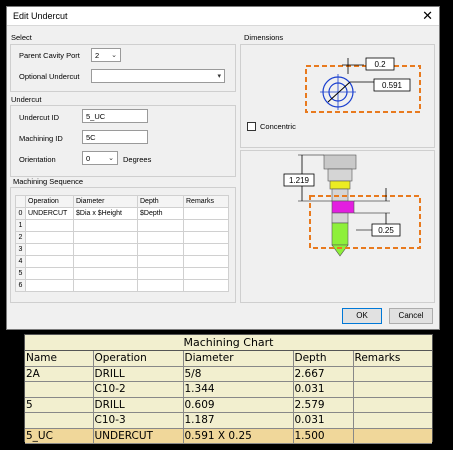  I want to click on machining-chart-title: Machining Chart, so click(228, 343).